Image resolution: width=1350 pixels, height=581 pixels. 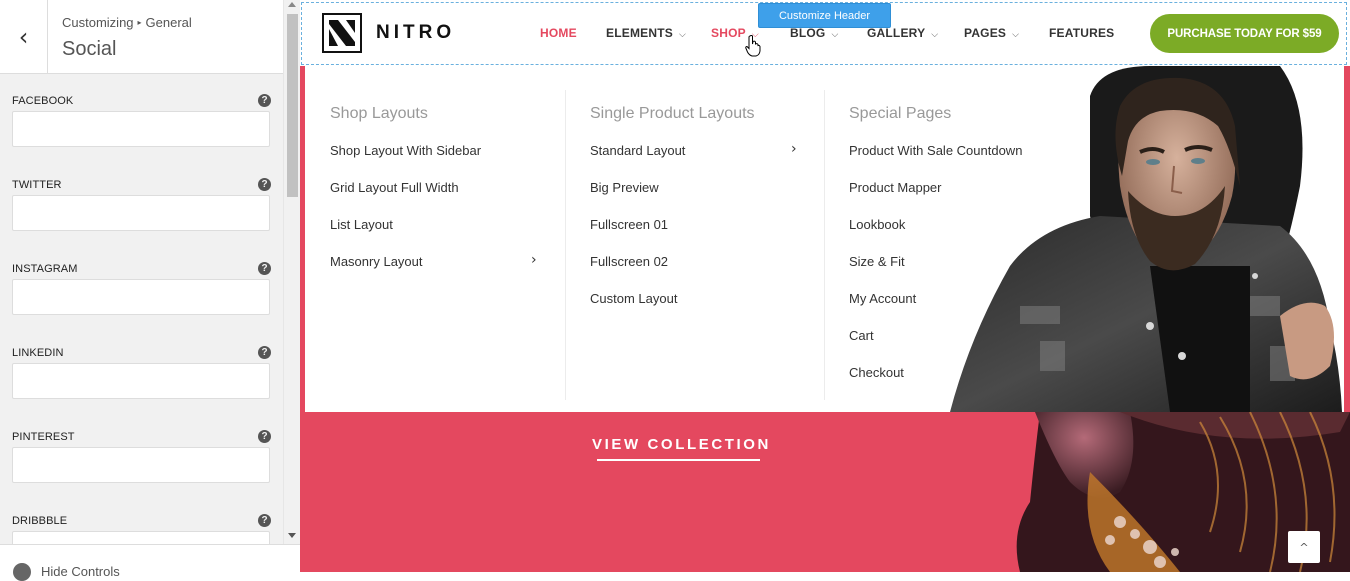 What do you see at coordinates (415, 33) in the screenshot?
I see `brand-name: NITRO` at bounding box center [415, 33].